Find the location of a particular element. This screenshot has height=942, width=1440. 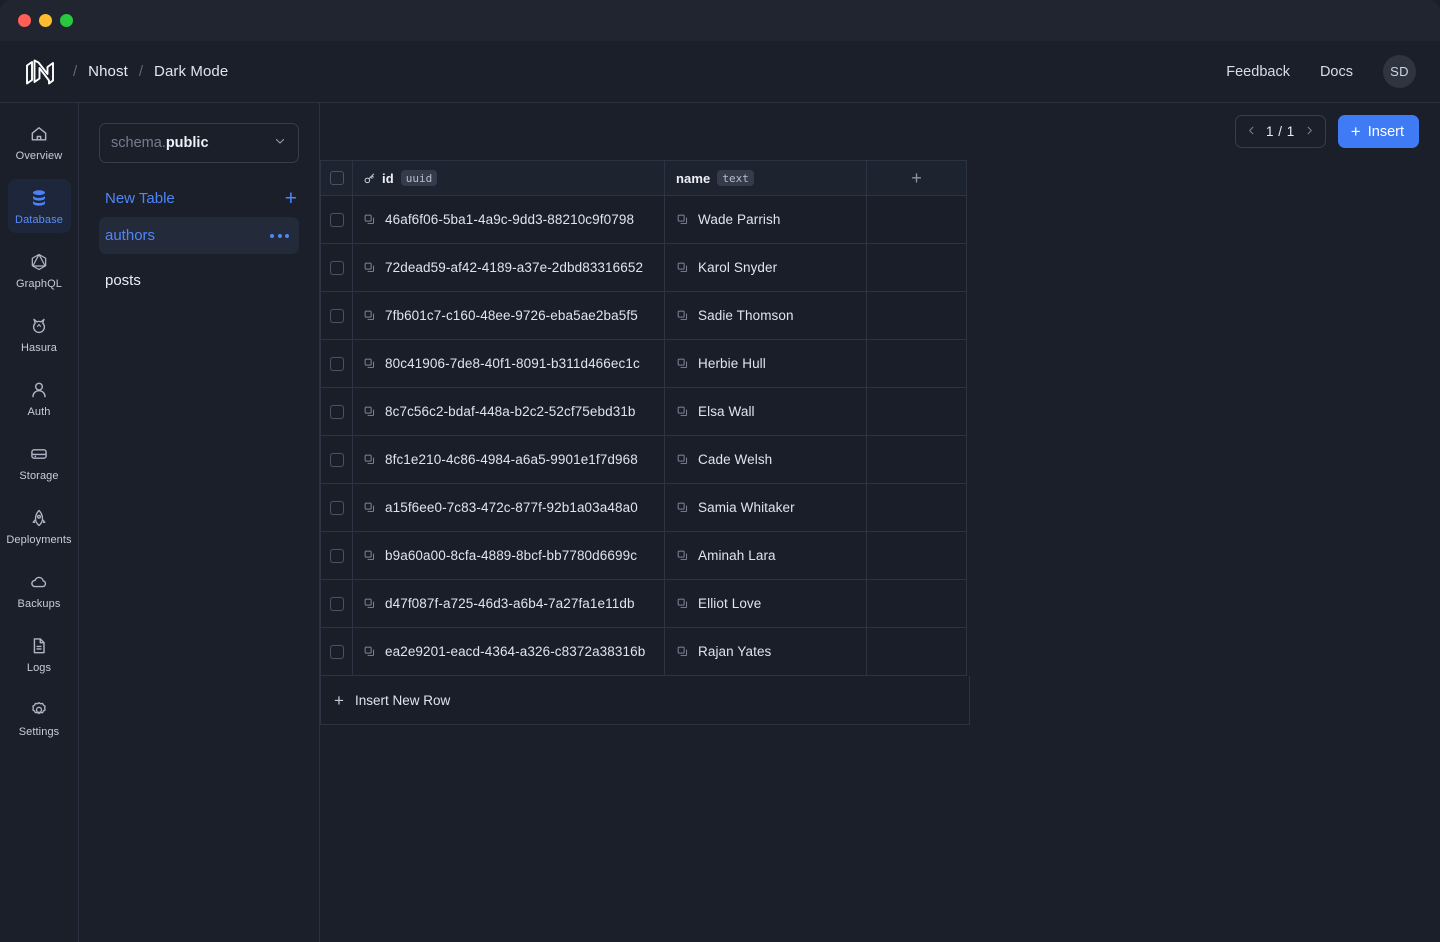

sidebar-item-storage: Storage is located at coordinates (39, 462).